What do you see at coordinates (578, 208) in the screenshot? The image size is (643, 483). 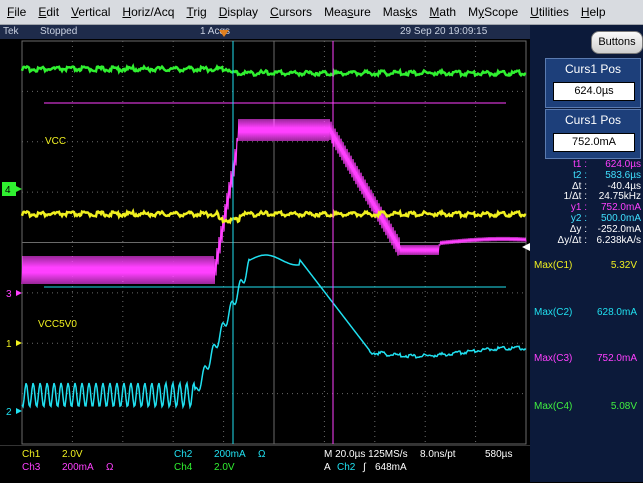 I see `readout-label: y1 :` at bounding box center [578, 208].